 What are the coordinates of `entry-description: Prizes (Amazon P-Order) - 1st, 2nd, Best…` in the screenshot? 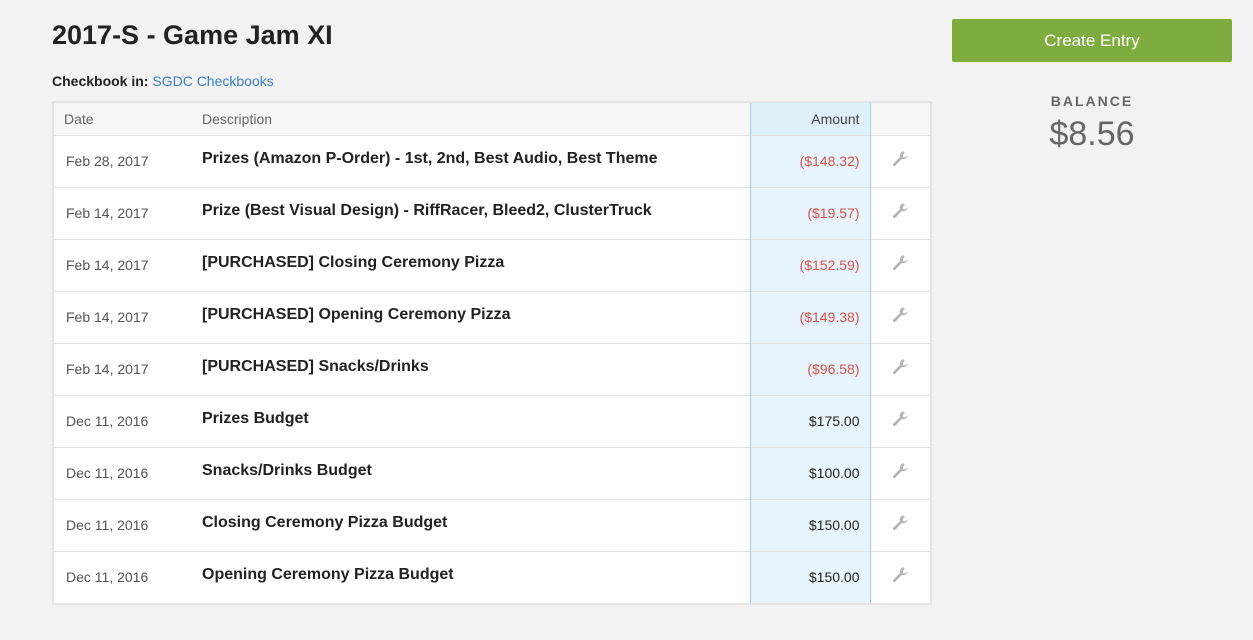 It's located at (476, 160).